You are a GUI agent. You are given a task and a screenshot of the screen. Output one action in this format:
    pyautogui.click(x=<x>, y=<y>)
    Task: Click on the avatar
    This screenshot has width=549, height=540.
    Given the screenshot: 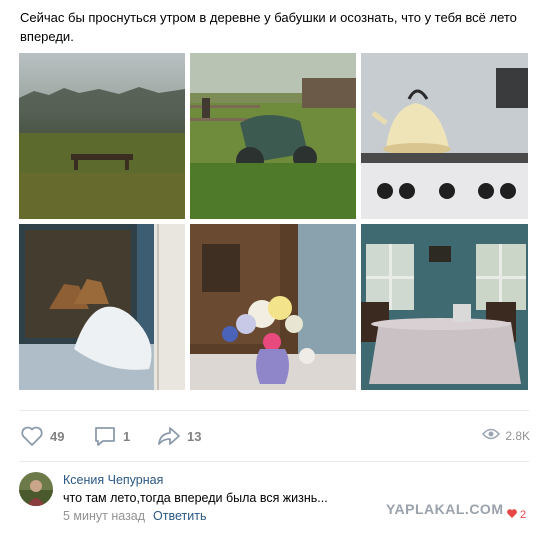 What is the action you would take?
    pyautogui.click(x=36, y=489)
    